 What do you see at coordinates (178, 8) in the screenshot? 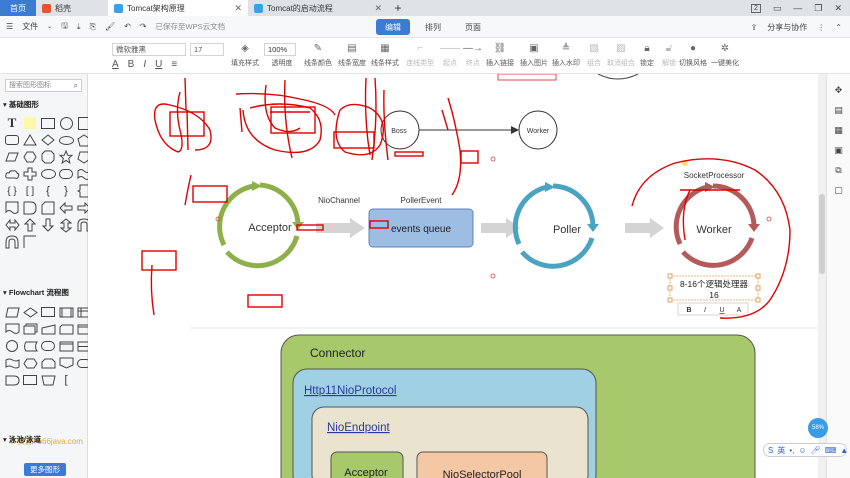
I see `tab-tomcat-architecture: Tomcat架构原理 ✕` at bounding box center [178, 8].